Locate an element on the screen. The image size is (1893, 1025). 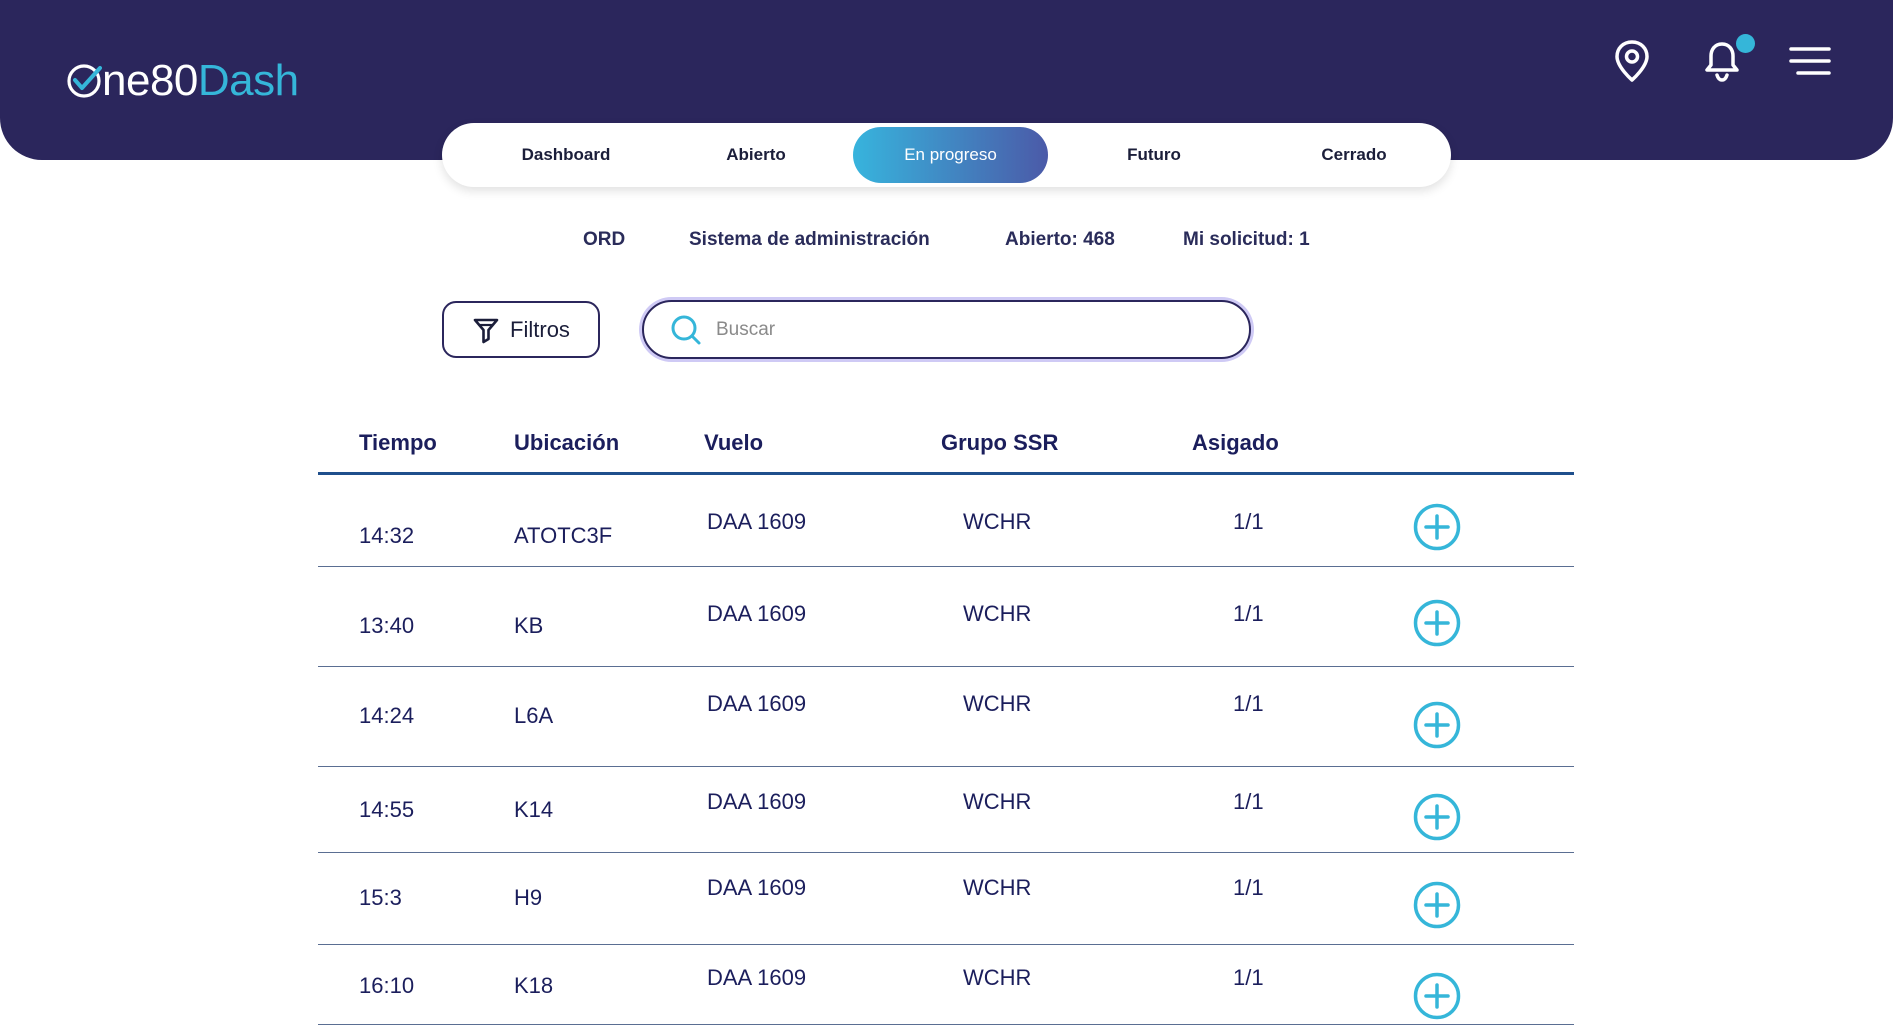
table-row: 15:3 H9 DAA 1609 WCHR 1/1 is located at coordinates (946, 899).